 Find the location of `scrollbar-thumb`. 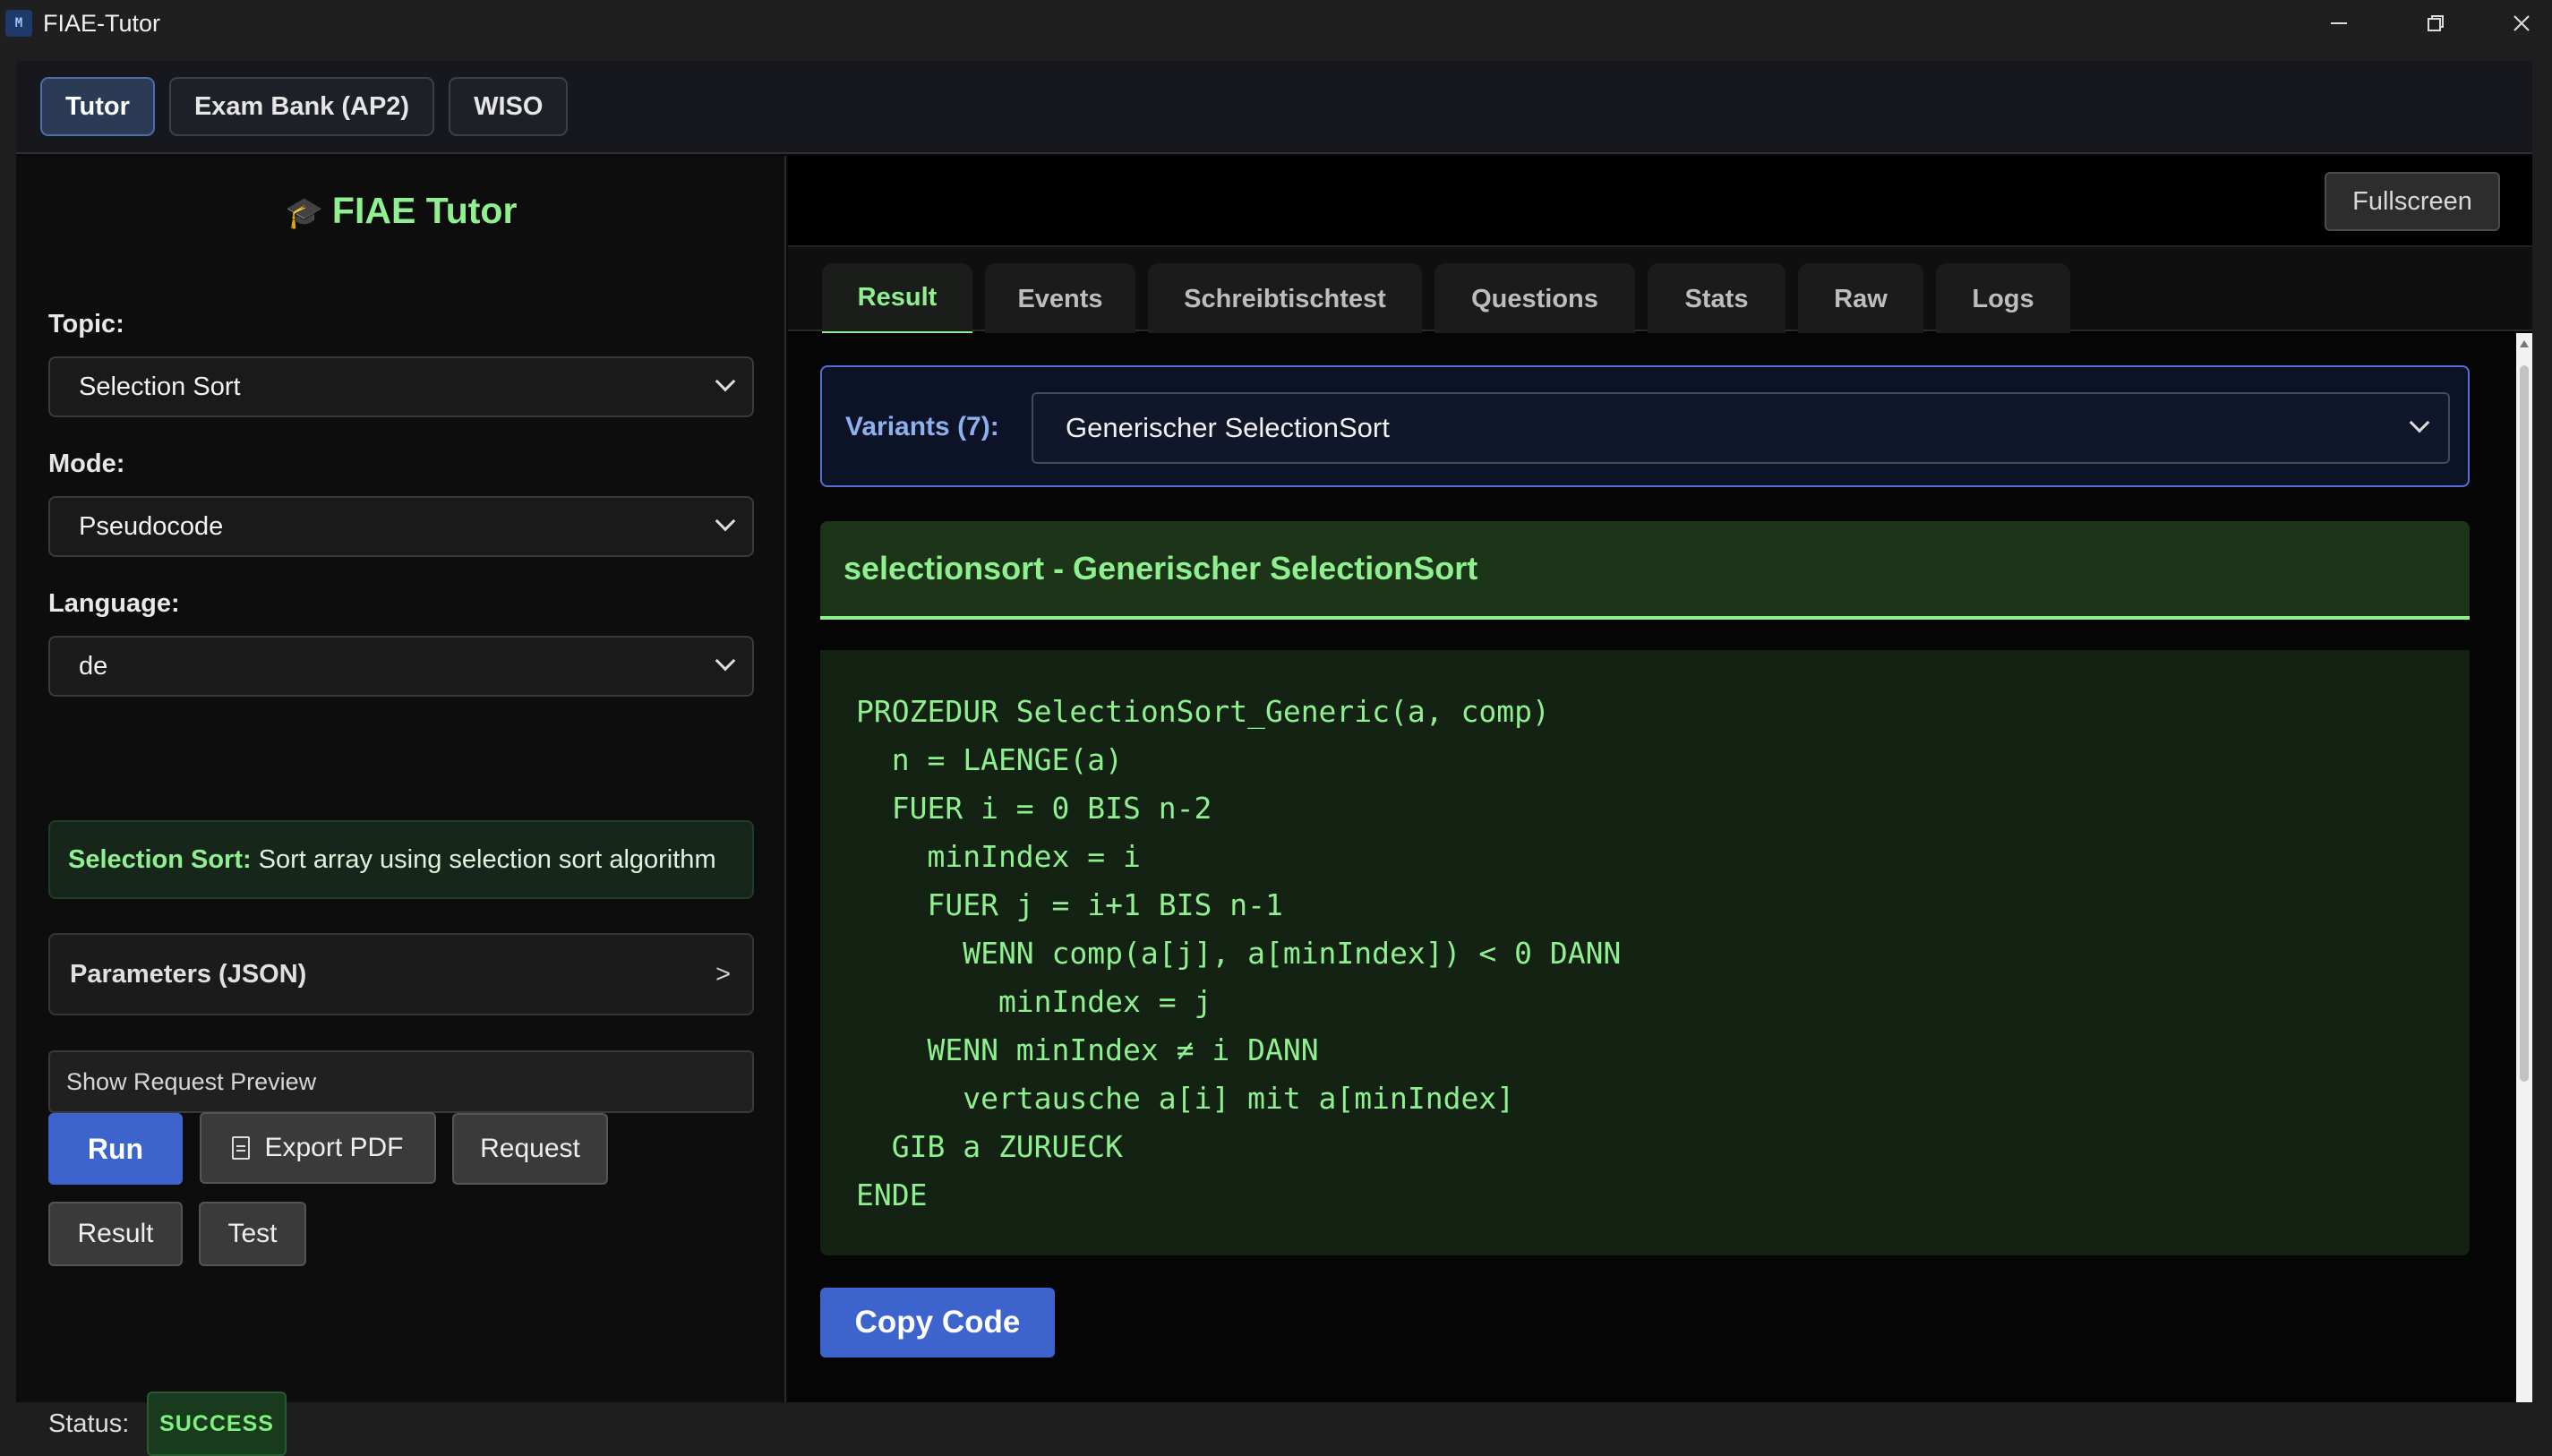

scrollbar-thumb is located at coordinates (2524, 723).